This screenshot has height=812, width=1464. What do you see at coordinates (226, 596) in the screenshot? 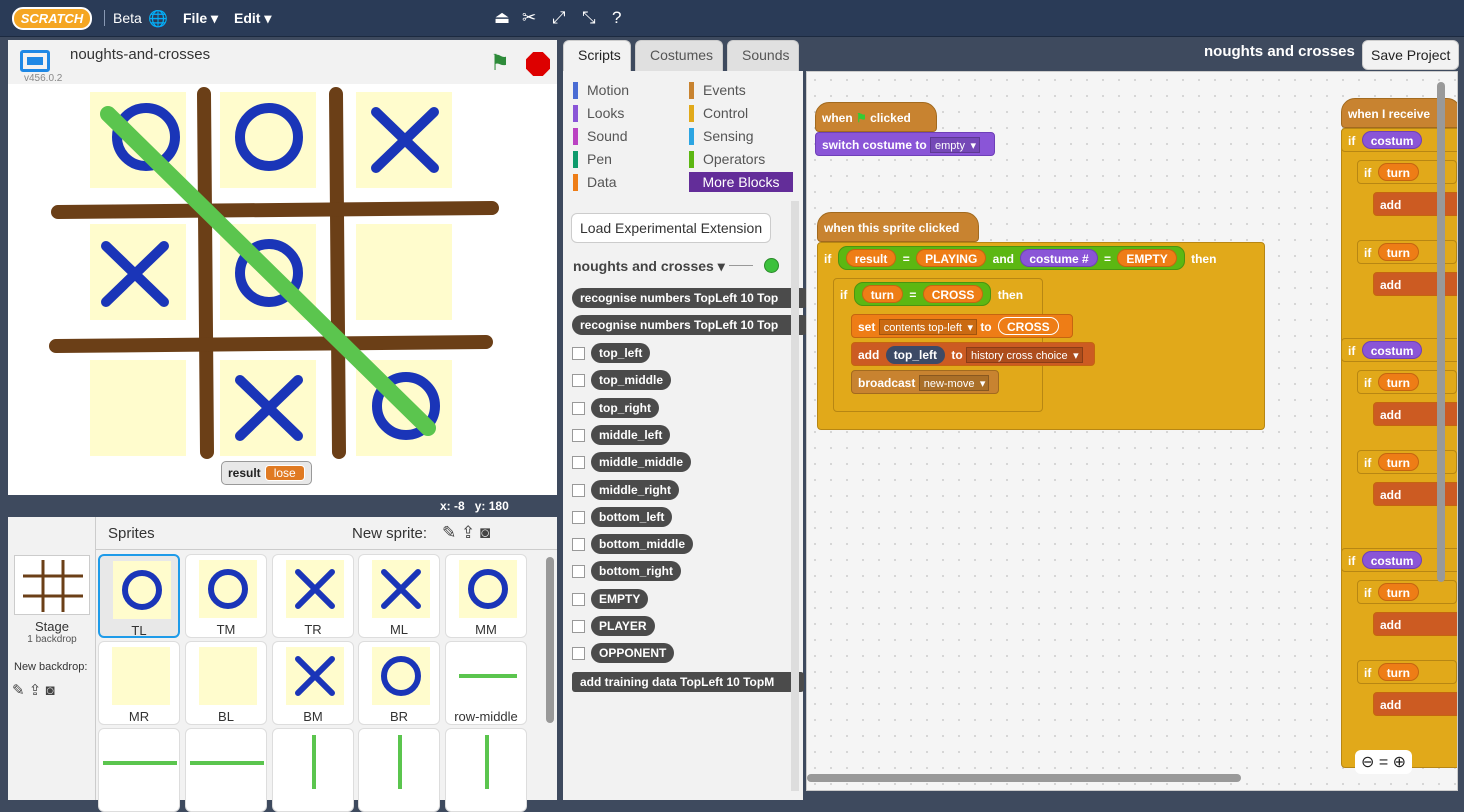
I see `sprite-thumb-tm: TM` at bounding box center [226, 596].